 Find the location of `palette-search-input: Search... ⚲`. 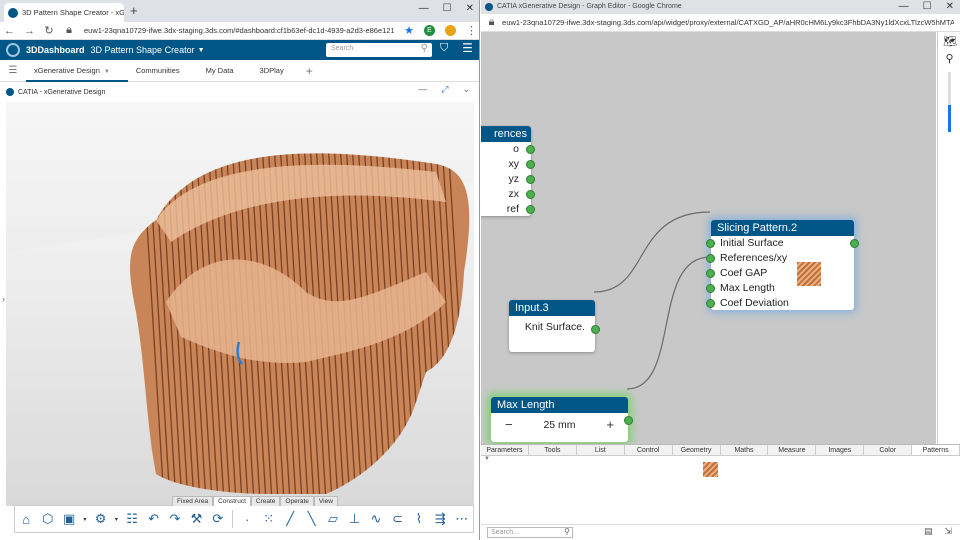

palette-search-input: Search... ⚲ is located at coordinates (530, 532).